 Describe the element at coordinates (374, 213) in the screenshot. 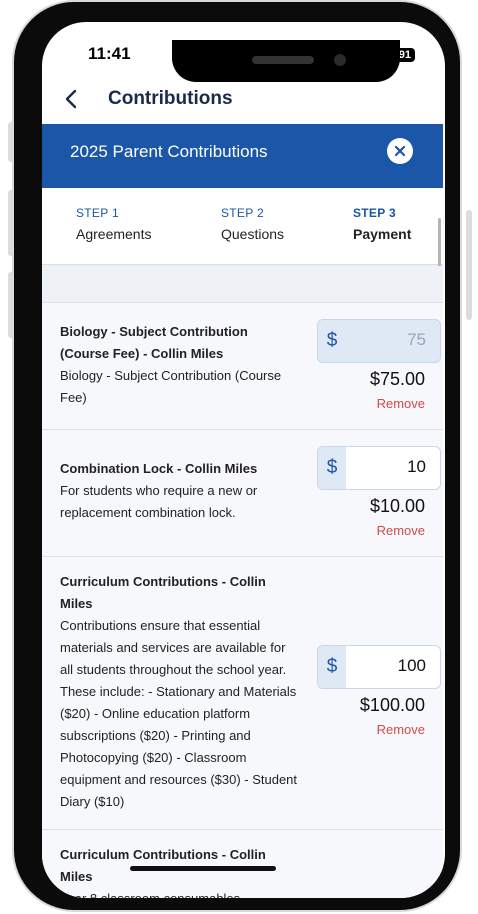

I see `step-number: STEP 3` at that location.